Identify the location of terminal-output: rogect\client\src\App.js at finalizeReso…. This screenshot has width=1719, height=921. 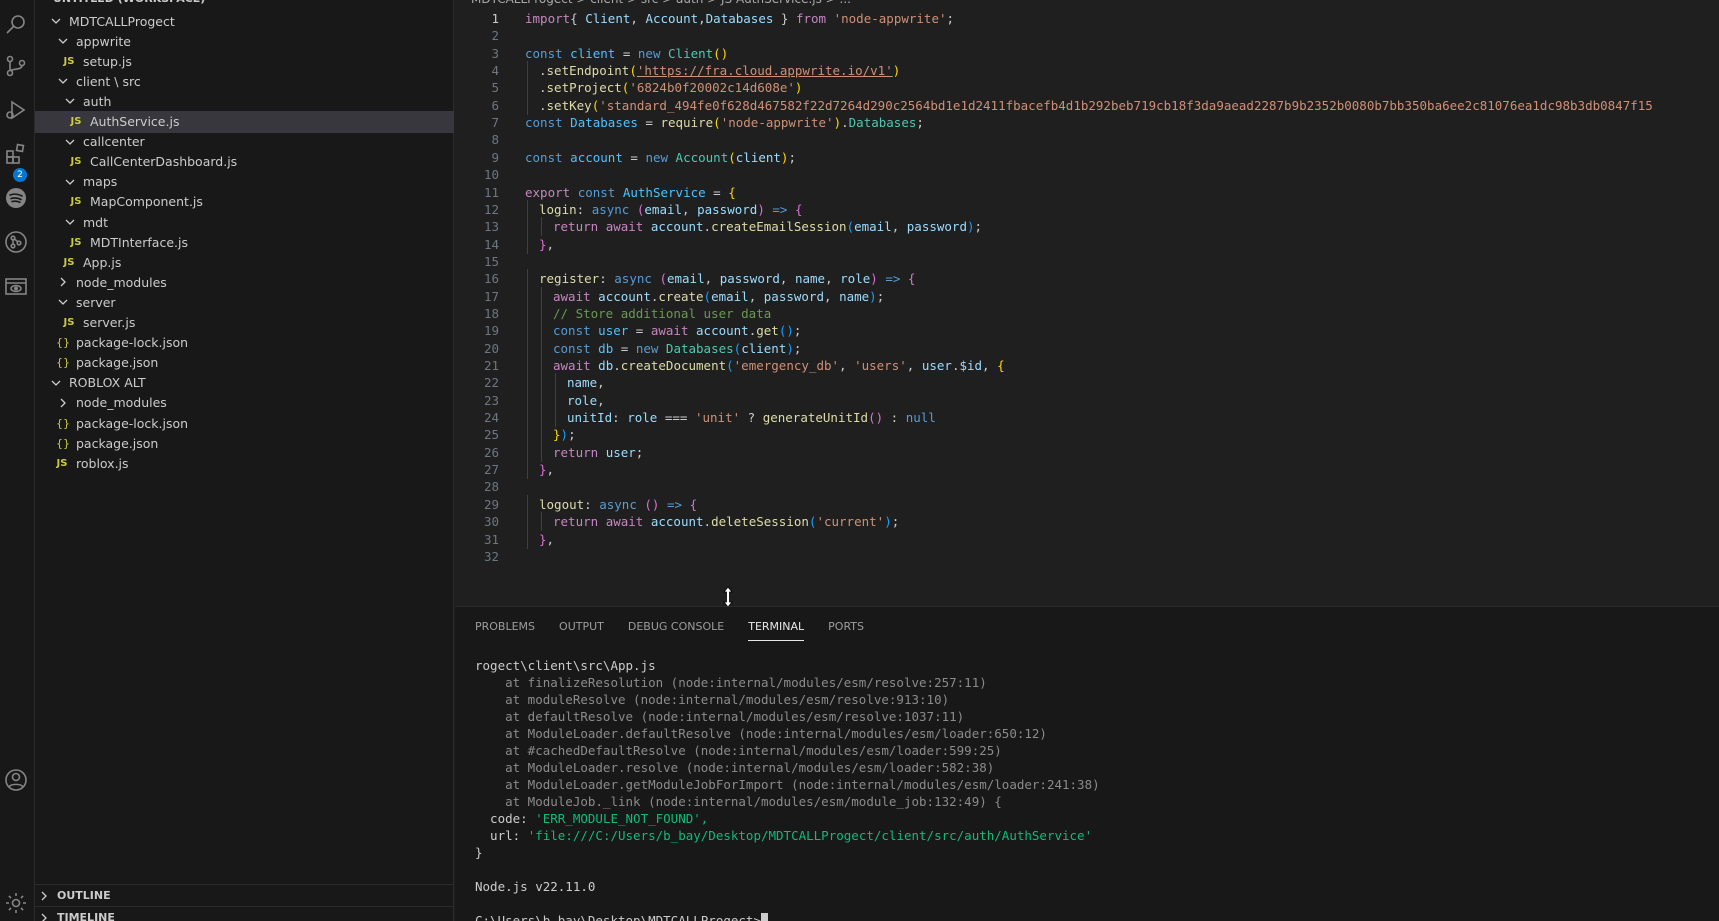
(787, 789).